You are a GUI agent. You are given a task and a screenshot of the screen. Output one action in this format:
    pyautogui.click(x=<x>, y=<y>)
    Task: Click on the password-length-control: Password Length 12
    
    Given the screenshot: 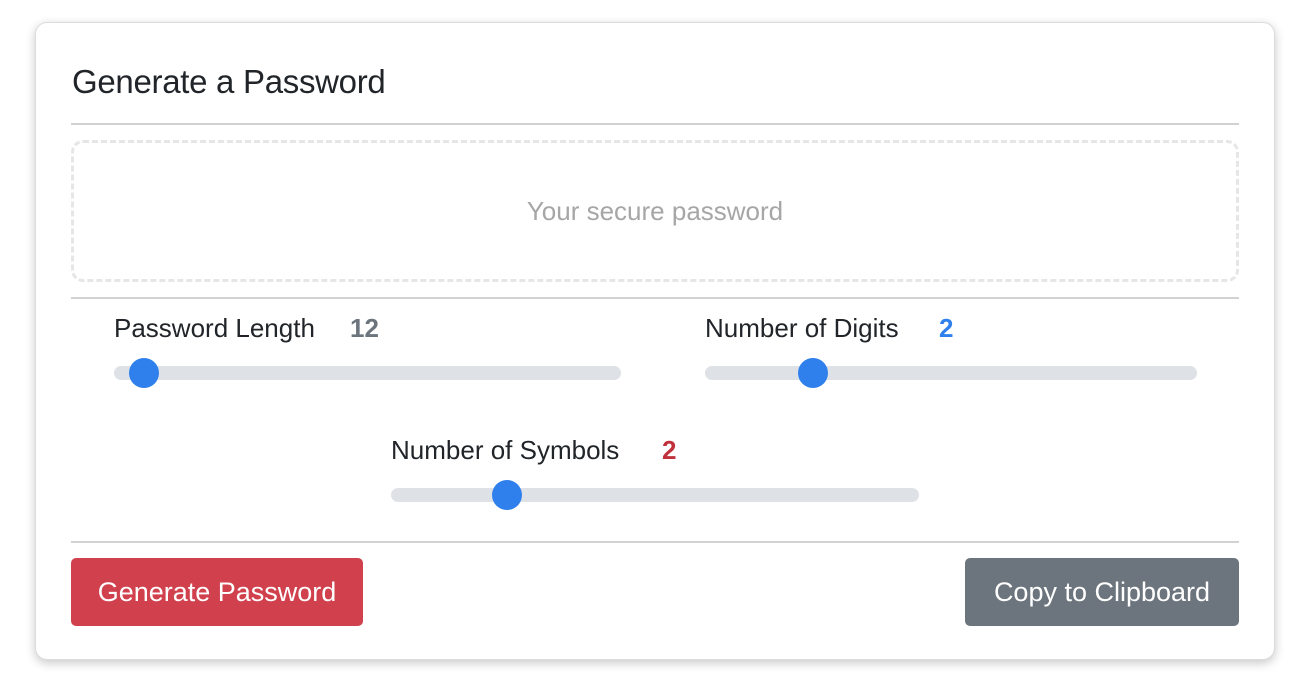 What is the action you would take?
    pyautogui.click(x=369, y=358)
    